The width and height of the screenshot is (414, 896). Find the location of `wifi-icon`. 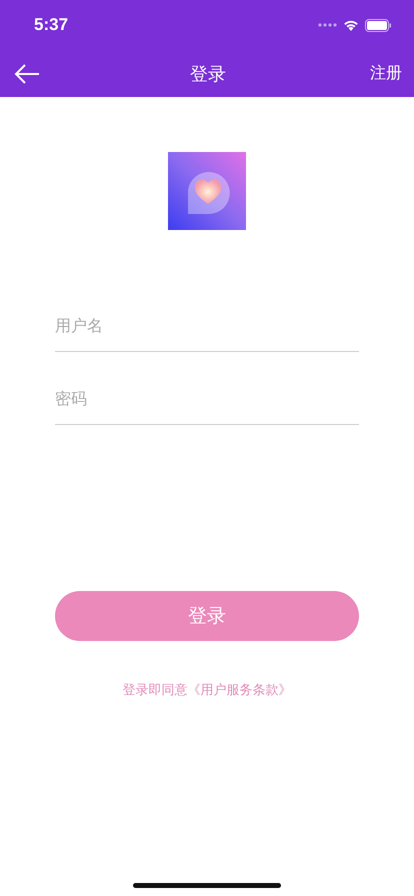

wifi-icon is located at coordinates (351, 25).